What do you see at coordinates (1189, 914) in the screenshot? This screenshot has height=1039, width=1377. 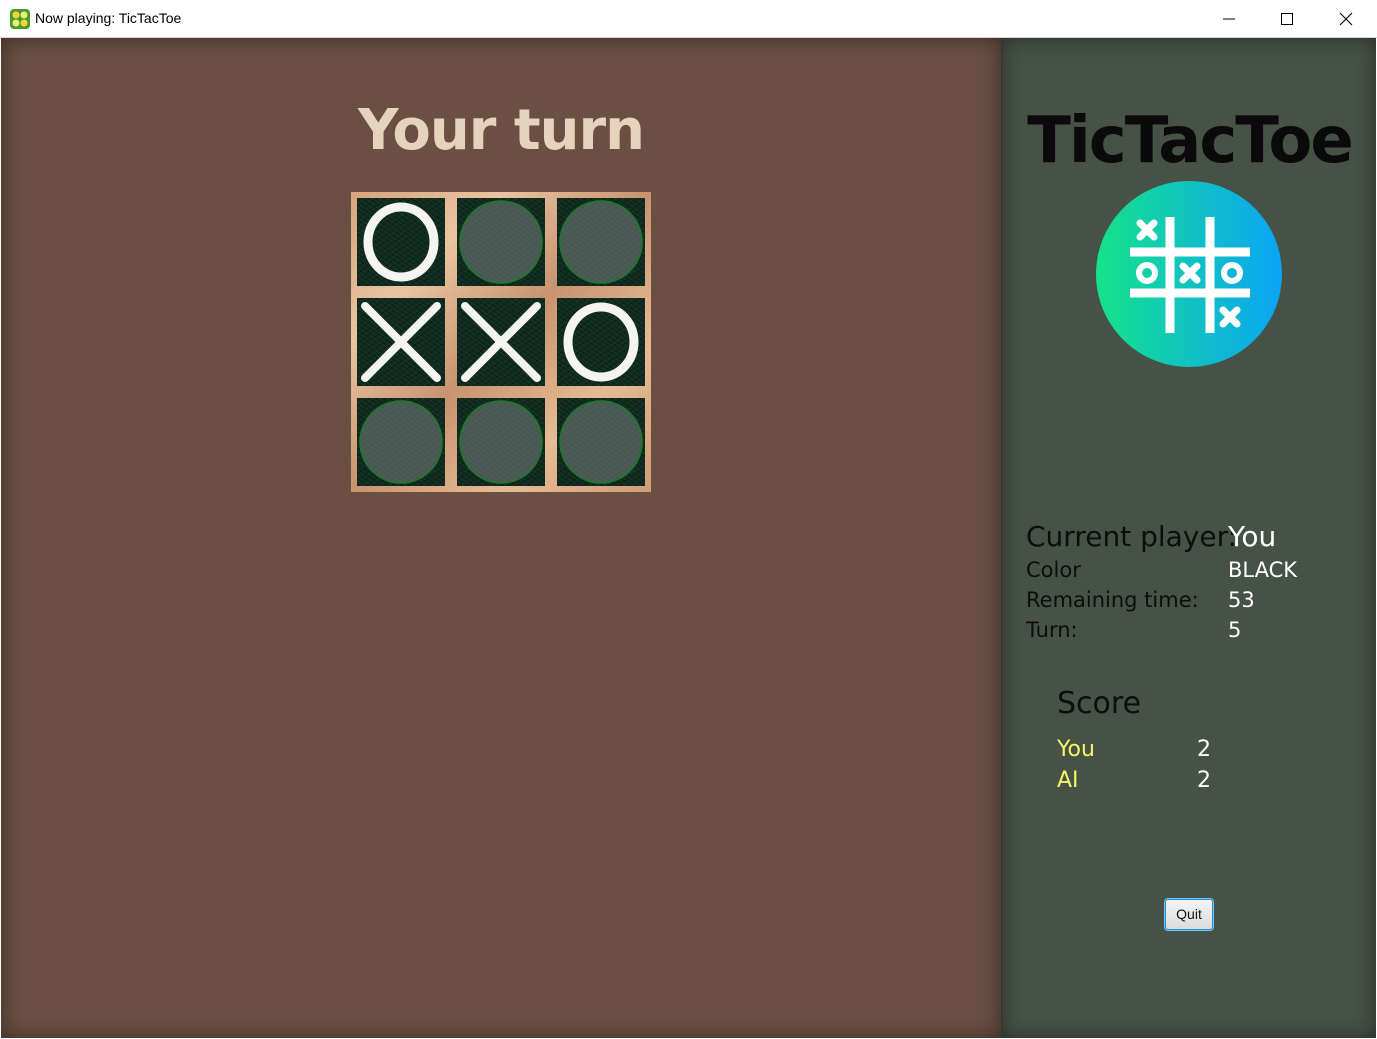 I see `quit-button: Quit` at bounding box center [1189, 914].